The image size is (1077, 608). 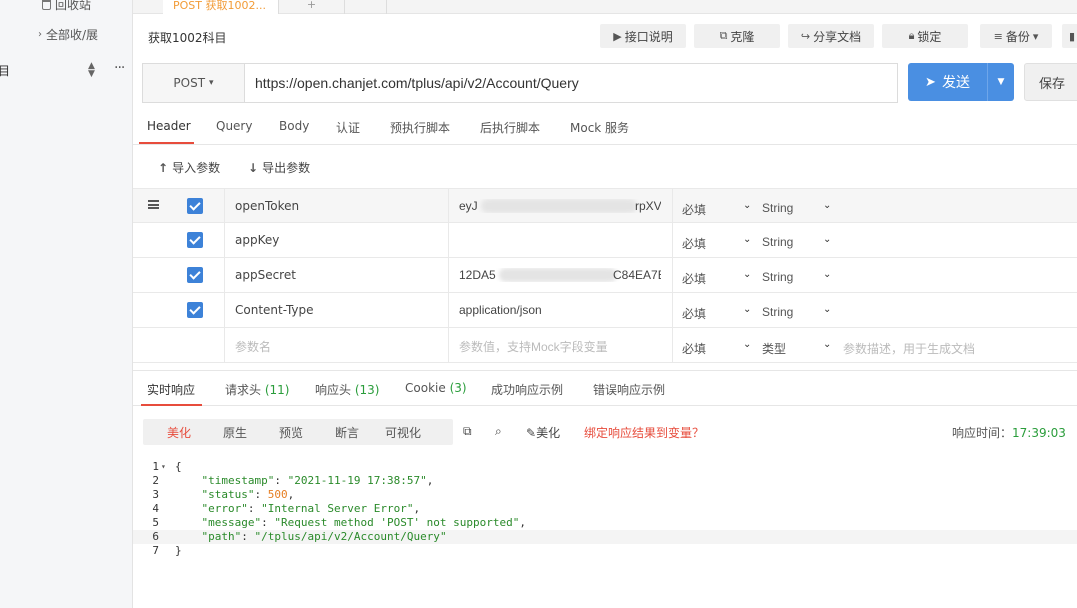 What do you see at coordinates (527, 389) in the screenshot?
I see `tab-success-example: 成功响应示例` at bounding box center [527, 389].